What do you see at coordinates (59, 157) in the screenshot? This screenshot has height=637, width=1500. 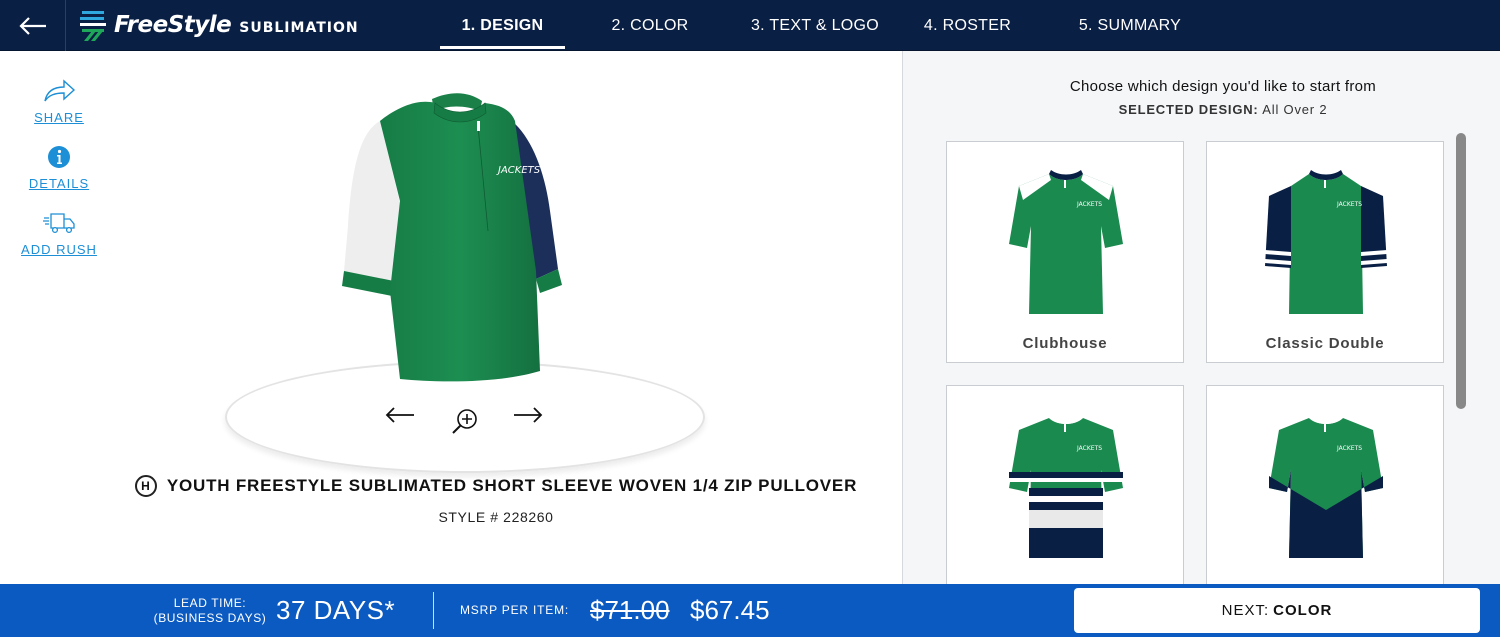 I see `info-icon` at bounding box center [59, 157].